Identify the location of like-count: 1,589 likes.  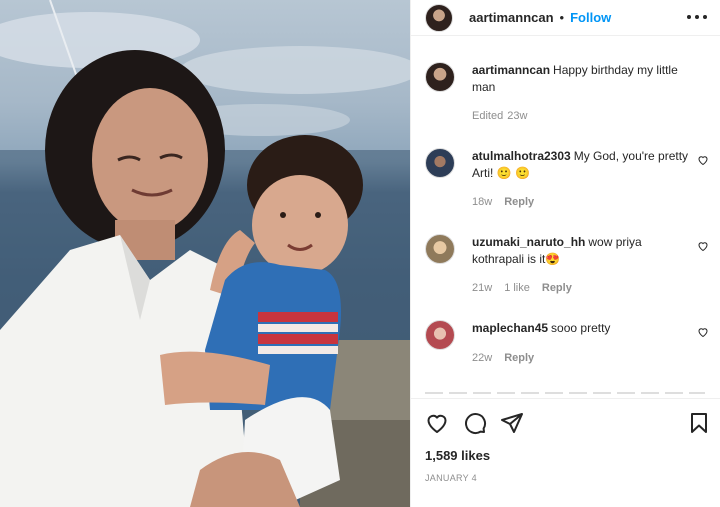
(457, 455).